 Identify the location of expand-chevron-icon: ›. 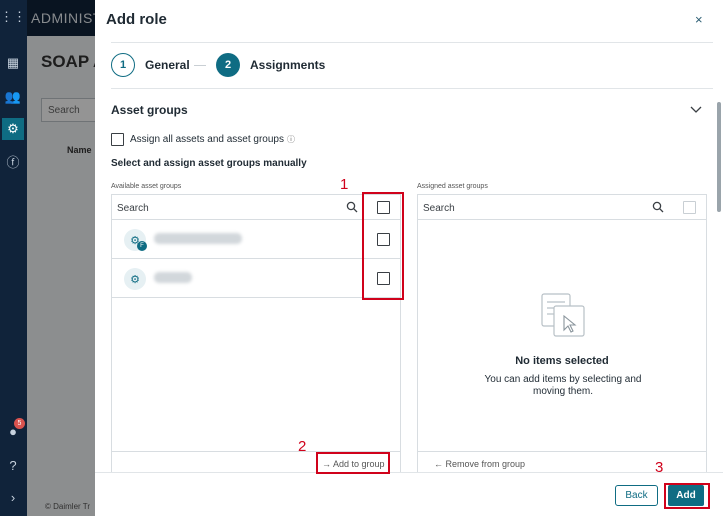
(13, 497).